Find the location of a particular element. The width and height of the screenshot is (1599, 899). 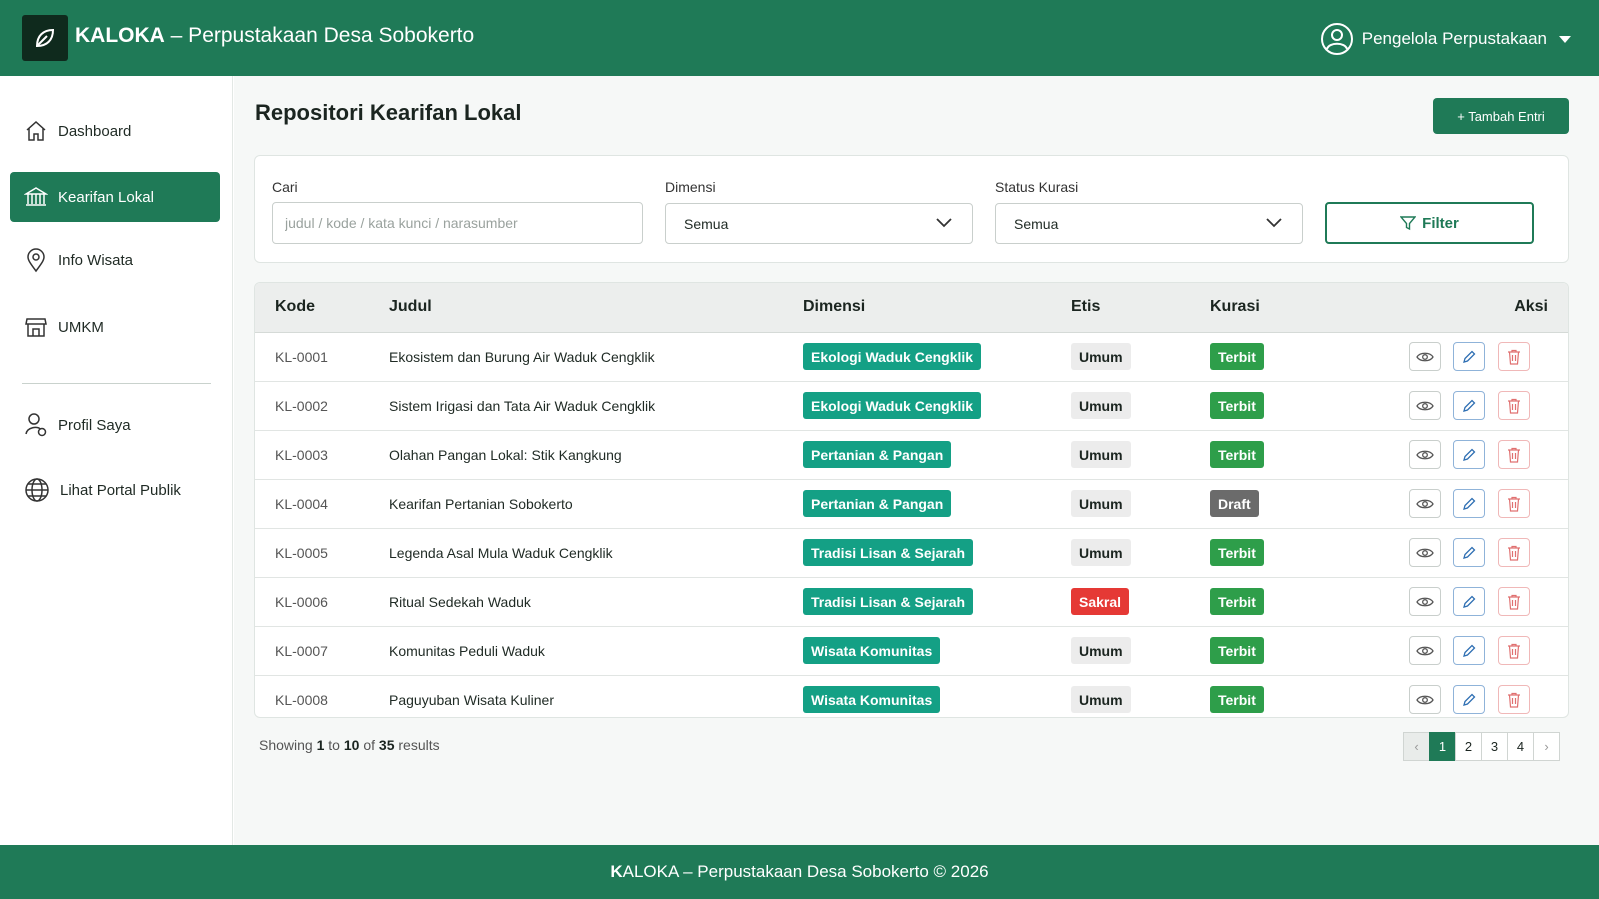

pagination: ‹ 1 2 3 4 › is located at coordinates (1481, 746).